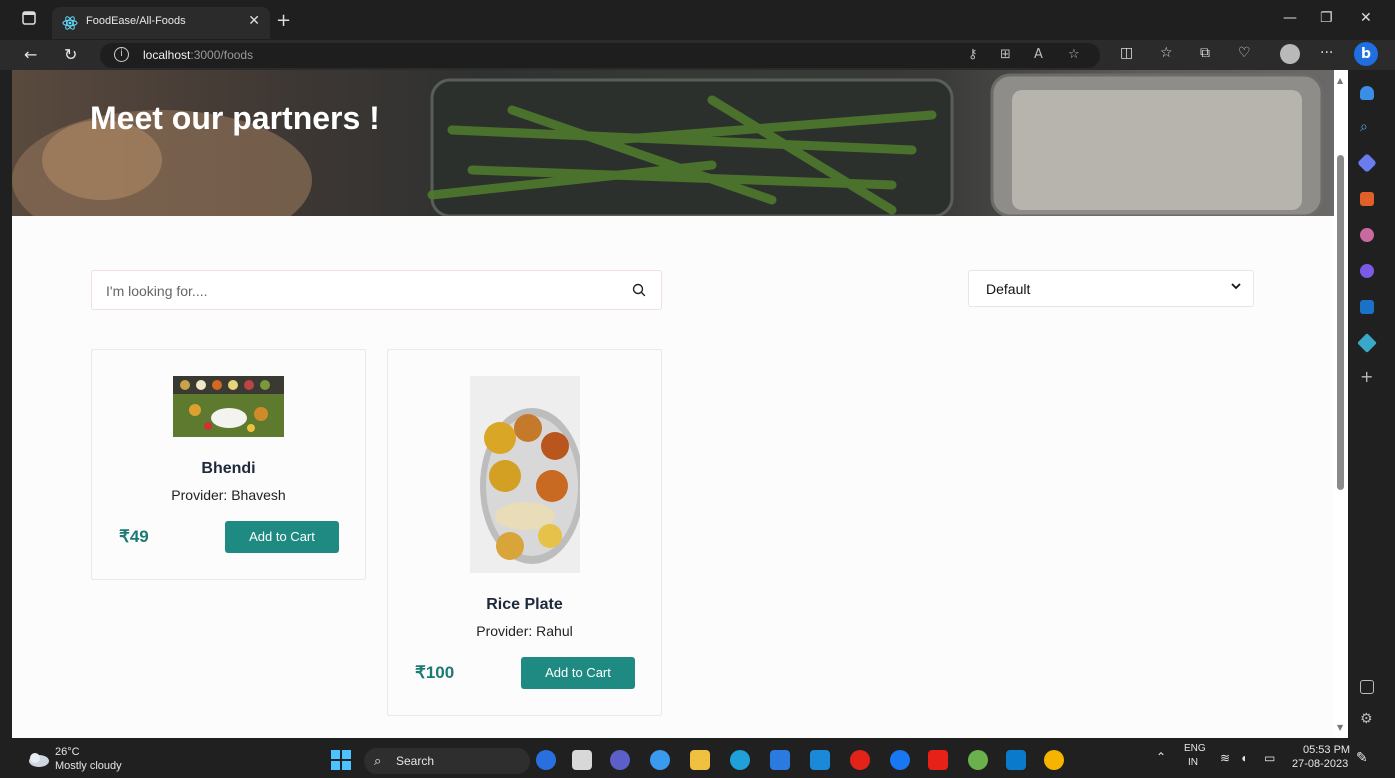  Describe the element at coordinates (1005, 54) in the screenshot. I see `app-available-icon: ⊞` at that location.